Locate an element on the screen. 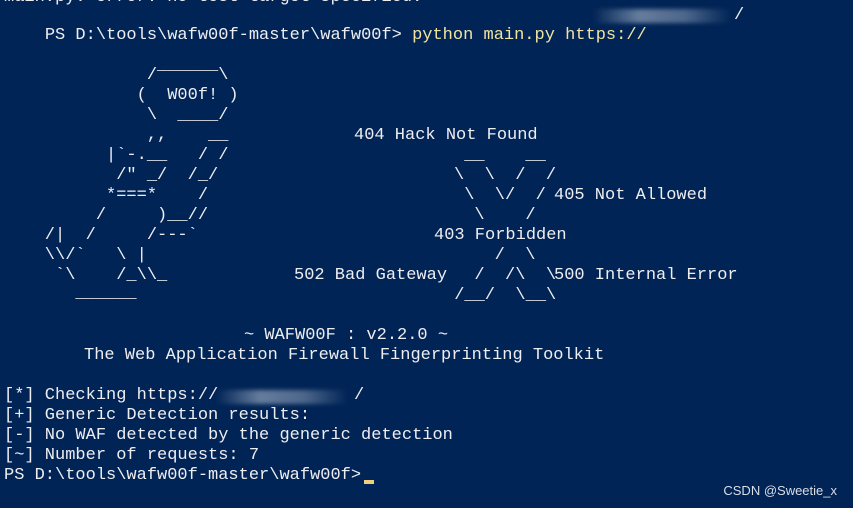 Image resolution: width=853 pixels, height=508 pixels. ascii-line: / \ is located at coordinates (116, 75).